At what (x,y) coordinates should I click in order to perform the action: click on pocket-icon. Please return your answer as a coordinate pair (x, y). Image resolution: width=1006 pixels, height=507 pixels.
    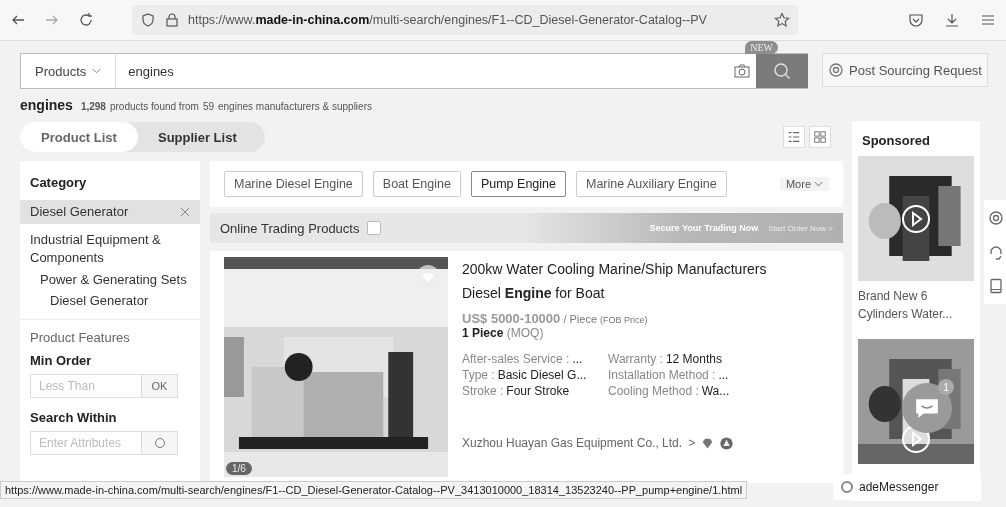
    Looking at the image, I should click on (916, 20).